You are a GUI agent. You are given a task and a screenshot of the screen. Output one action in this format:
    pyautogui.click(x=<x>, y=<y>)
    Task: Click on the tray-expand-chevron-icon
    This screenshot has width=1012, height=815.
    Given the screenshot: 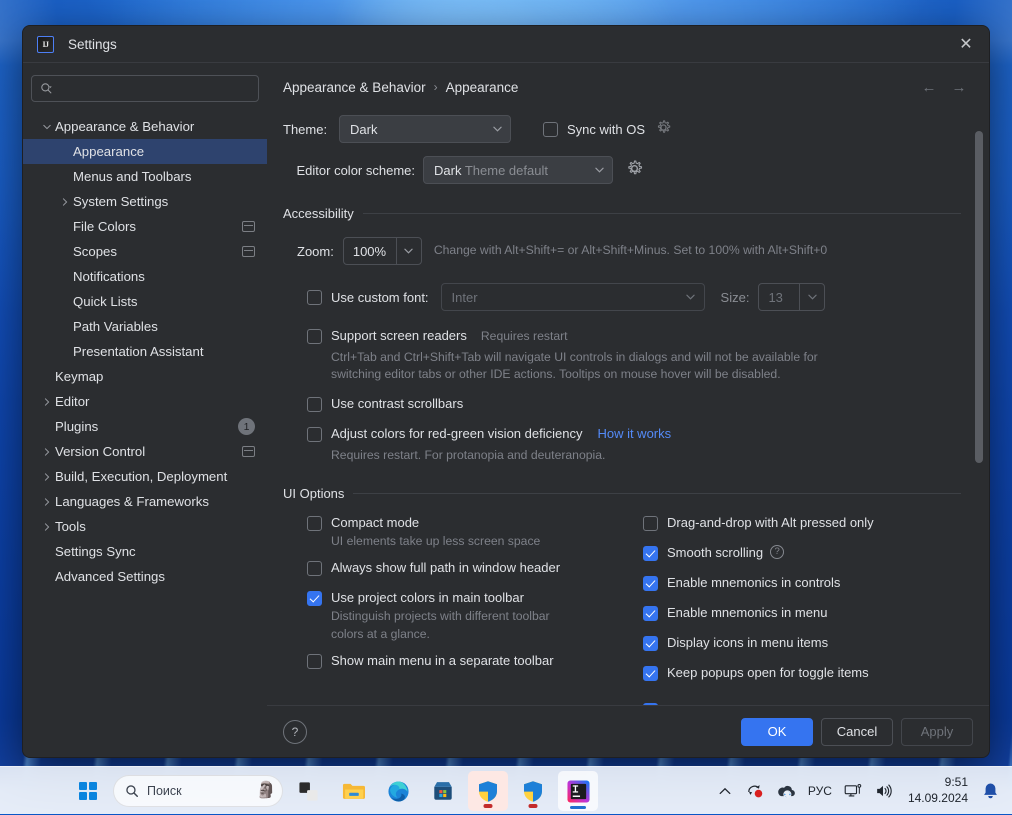 What is the action you would take?
    pyautogui.click(x=725, y=791)
    